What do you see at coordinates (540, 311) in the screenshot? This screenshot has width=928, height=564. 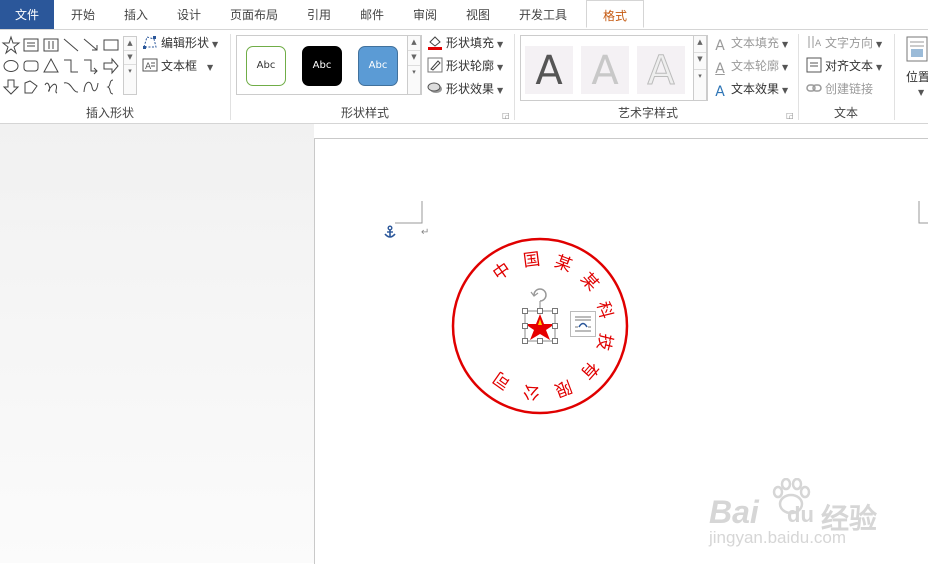 I see `resize-handle-n` at bounding box center [540, 311].